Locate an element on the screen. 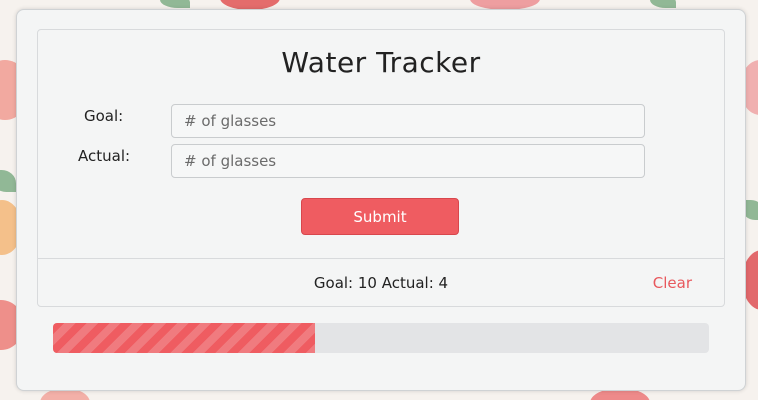 The image size is (758, 400). submit-button: Submit is located at coordinates (380, 216).